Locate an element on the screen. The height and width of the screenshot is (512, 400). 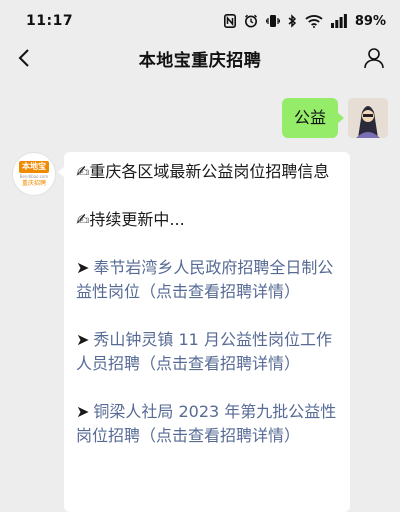
bluetooth-icon is located at coordinates (292, 21).